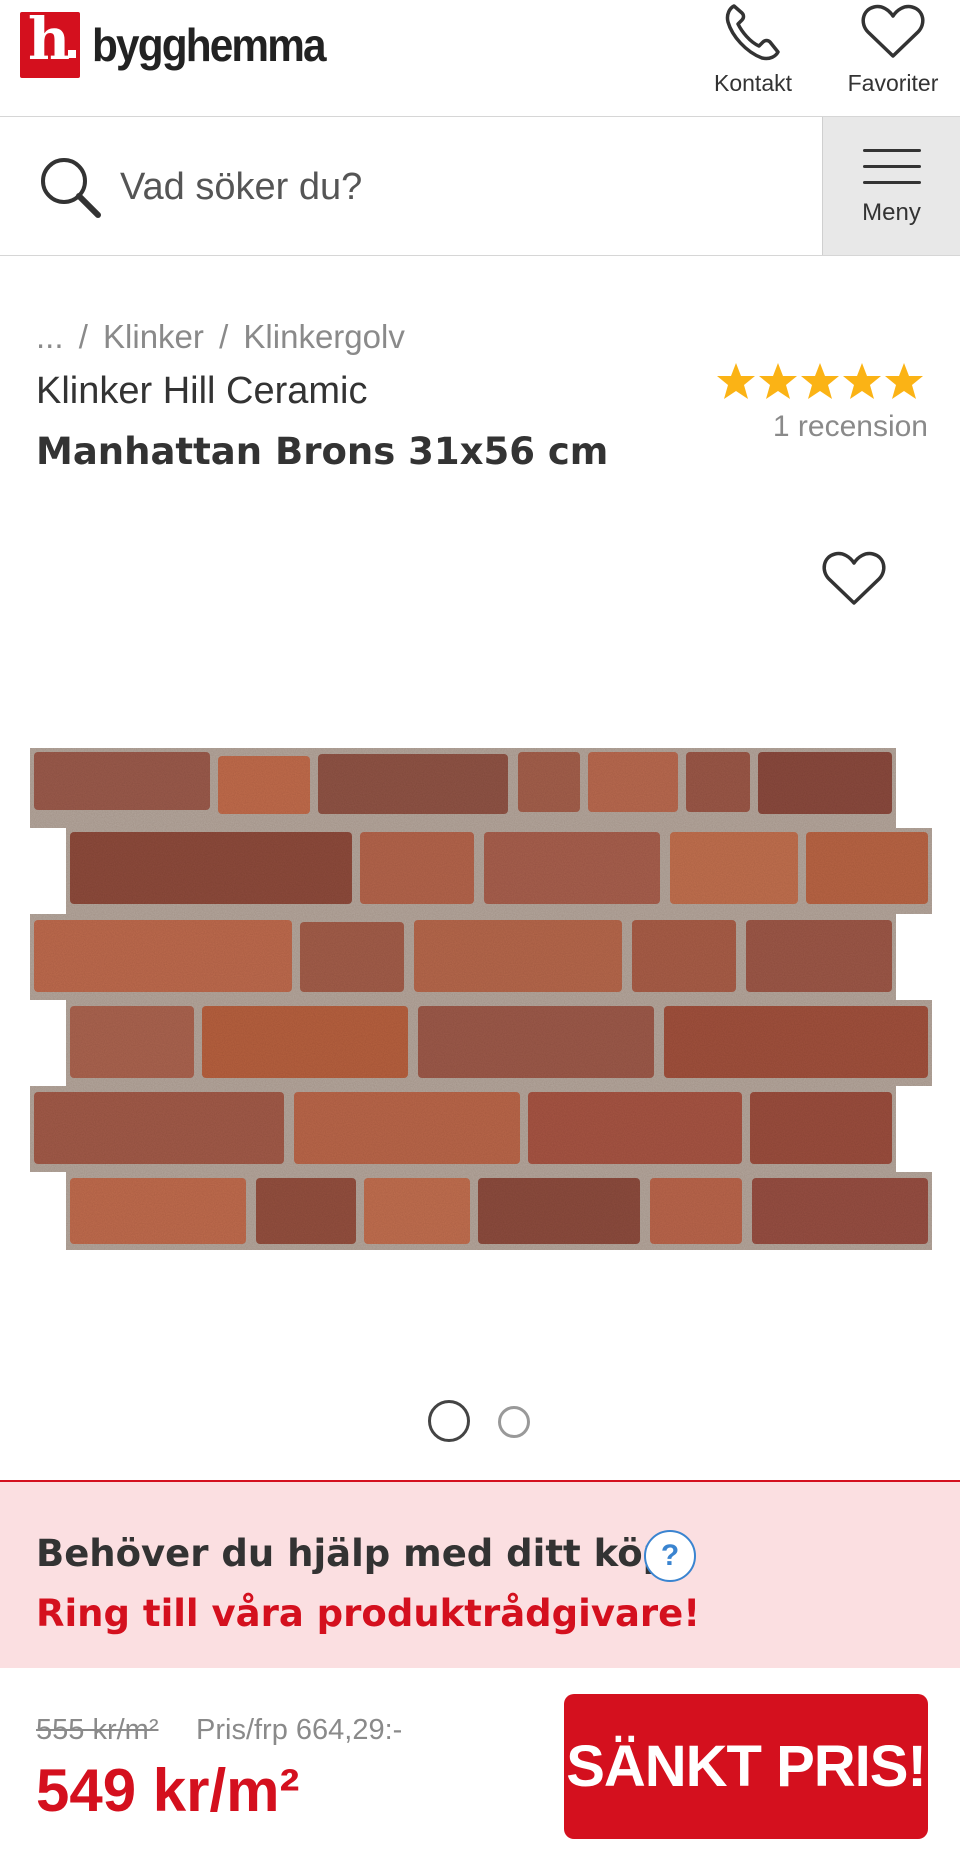 This screenshot has width=960, height=1865. I want to click on product-title: Manhattan Brons 31x56 cm, so click(322, 451).